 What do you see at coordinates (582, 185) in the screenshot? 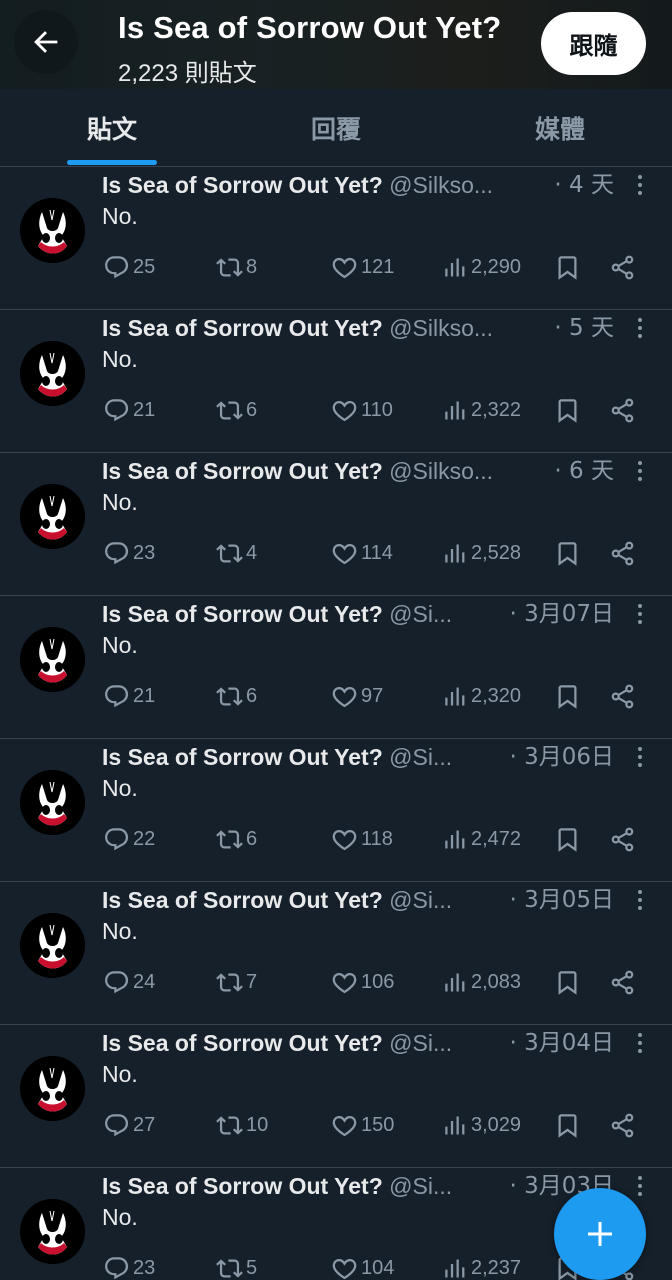
I see `post-timestamp: · 4 天` at bounding box center [582, 185].